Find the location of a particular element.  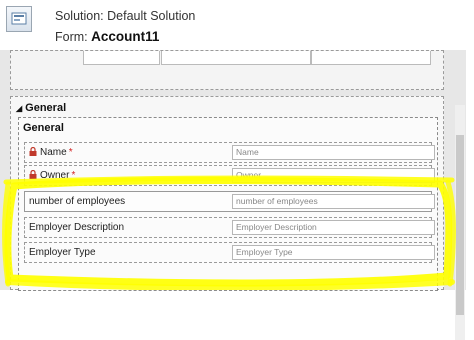

name-input: Name is located at coordinates (333, 152).